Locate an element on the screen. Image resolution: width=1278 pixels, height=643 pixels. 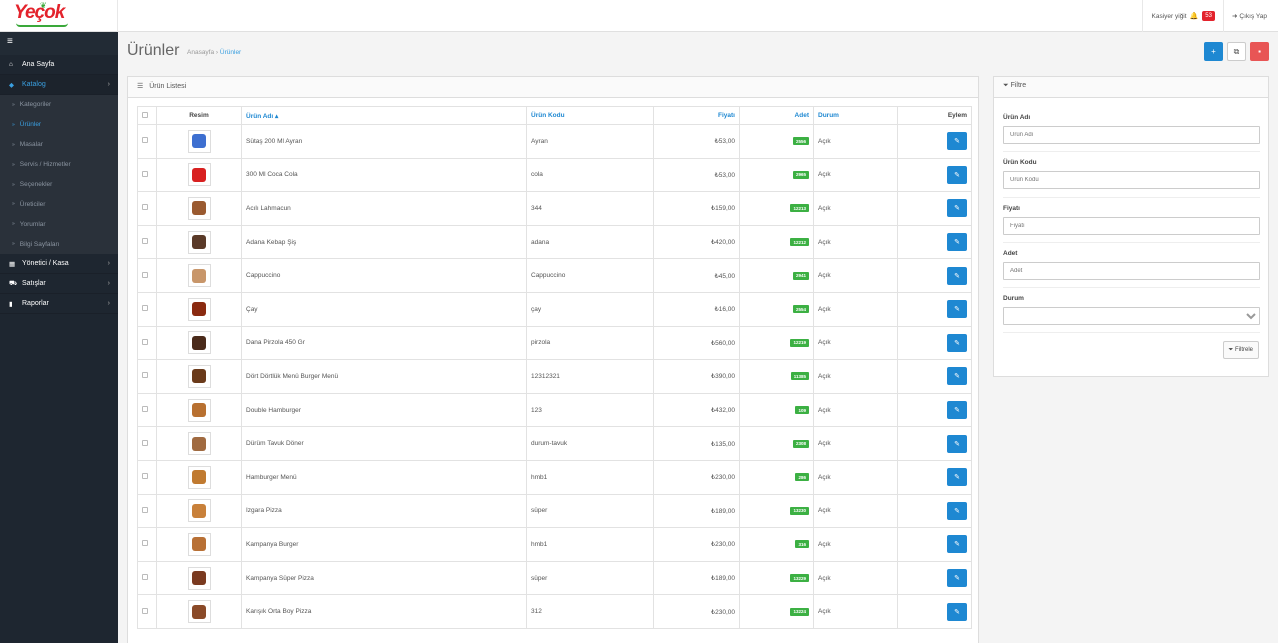
col-status: Durum is located at coordinates (855, 115).